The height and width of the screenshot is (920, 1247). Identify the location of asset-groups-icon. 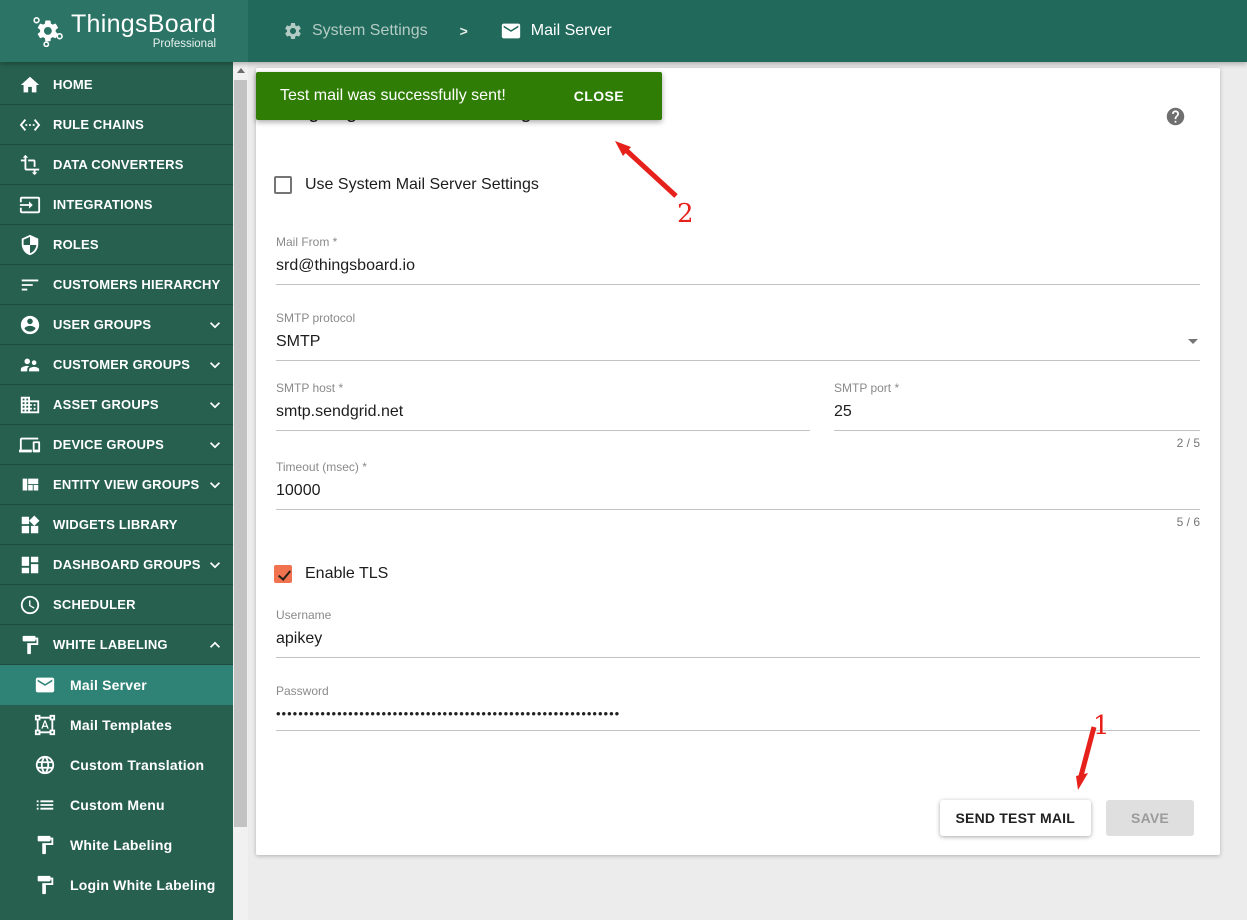
(30, 405).